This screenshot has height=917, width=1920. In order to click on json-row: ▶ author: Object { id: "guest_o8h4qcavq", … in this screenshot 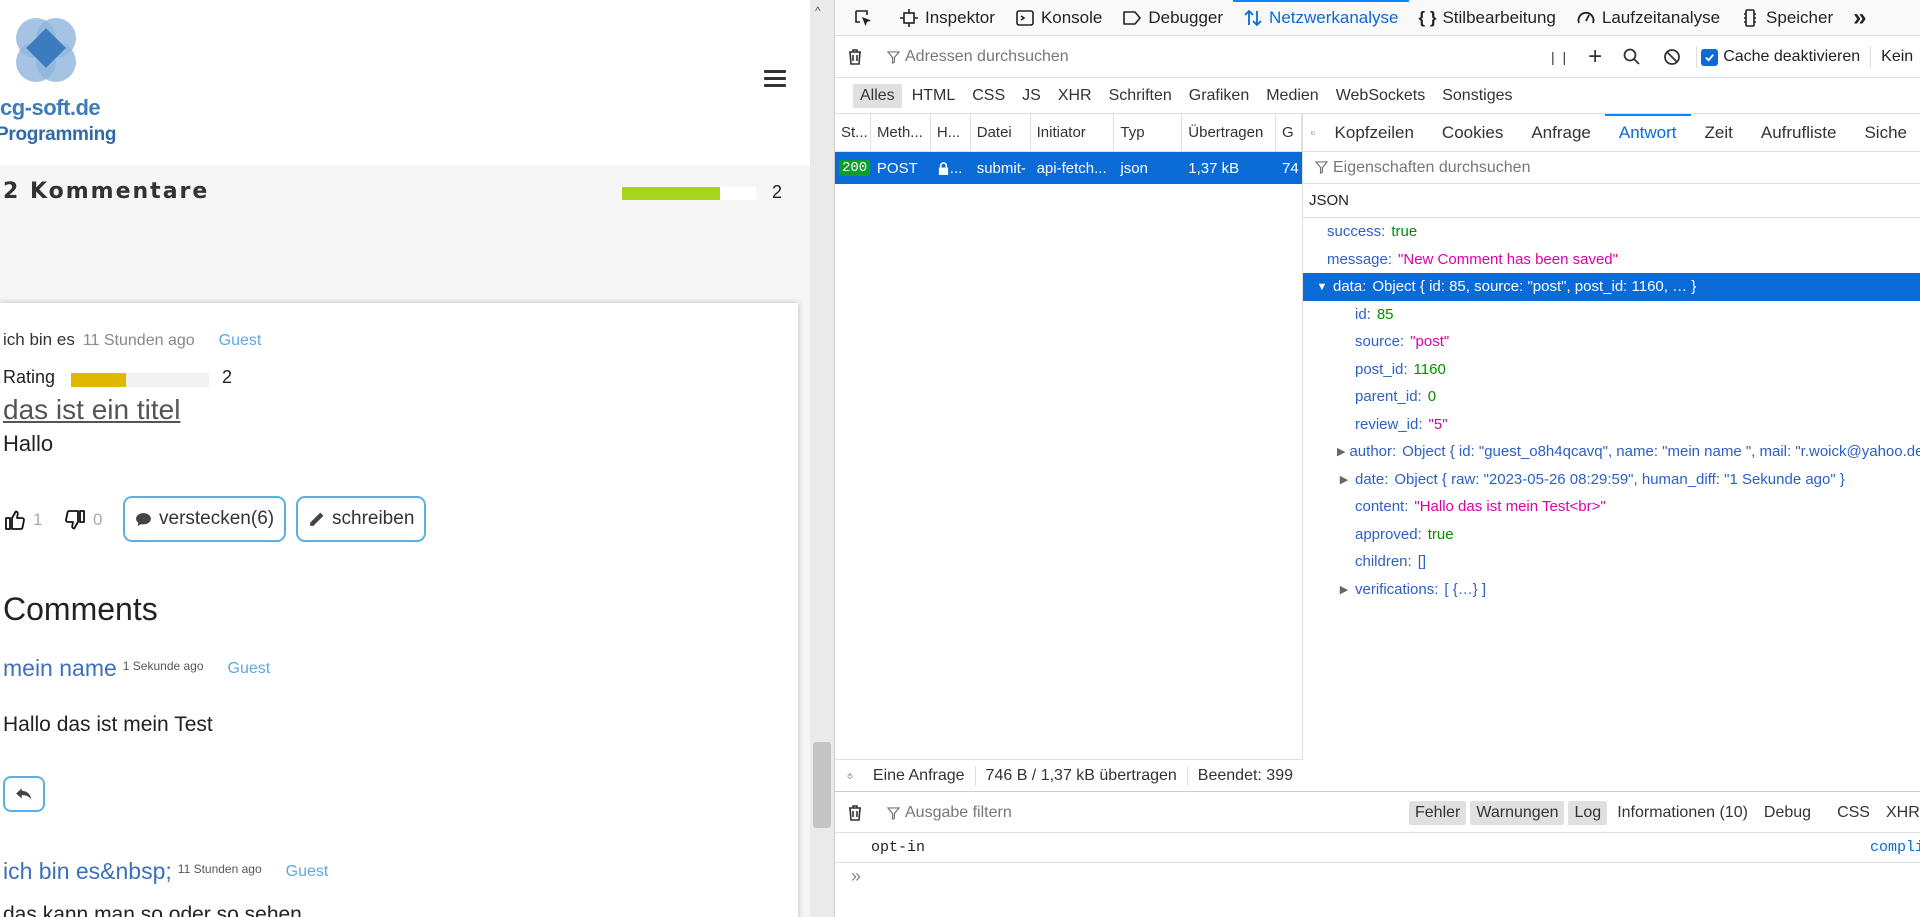, I will do `click(1611, 452)`.